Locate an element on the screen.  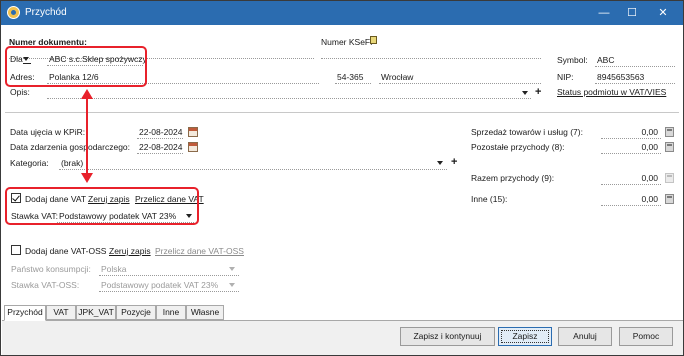
city-input: Wrocław is located at coordinates (460, 77).